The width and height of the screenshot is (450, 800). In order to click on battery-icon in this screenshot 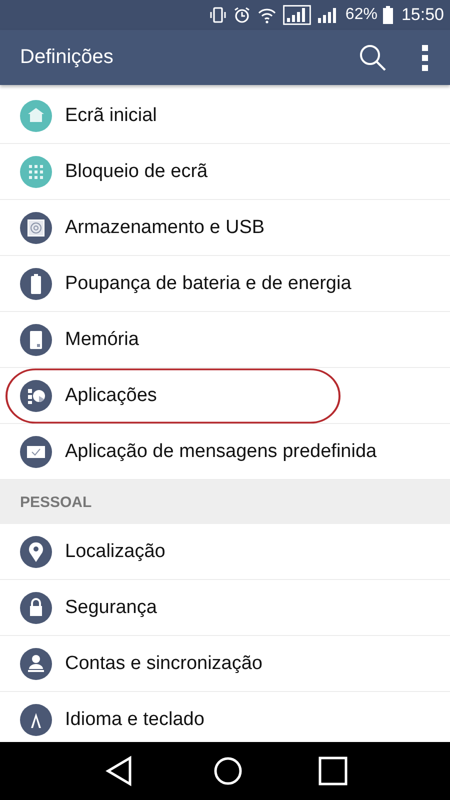, I will do `click(388, 15)`.